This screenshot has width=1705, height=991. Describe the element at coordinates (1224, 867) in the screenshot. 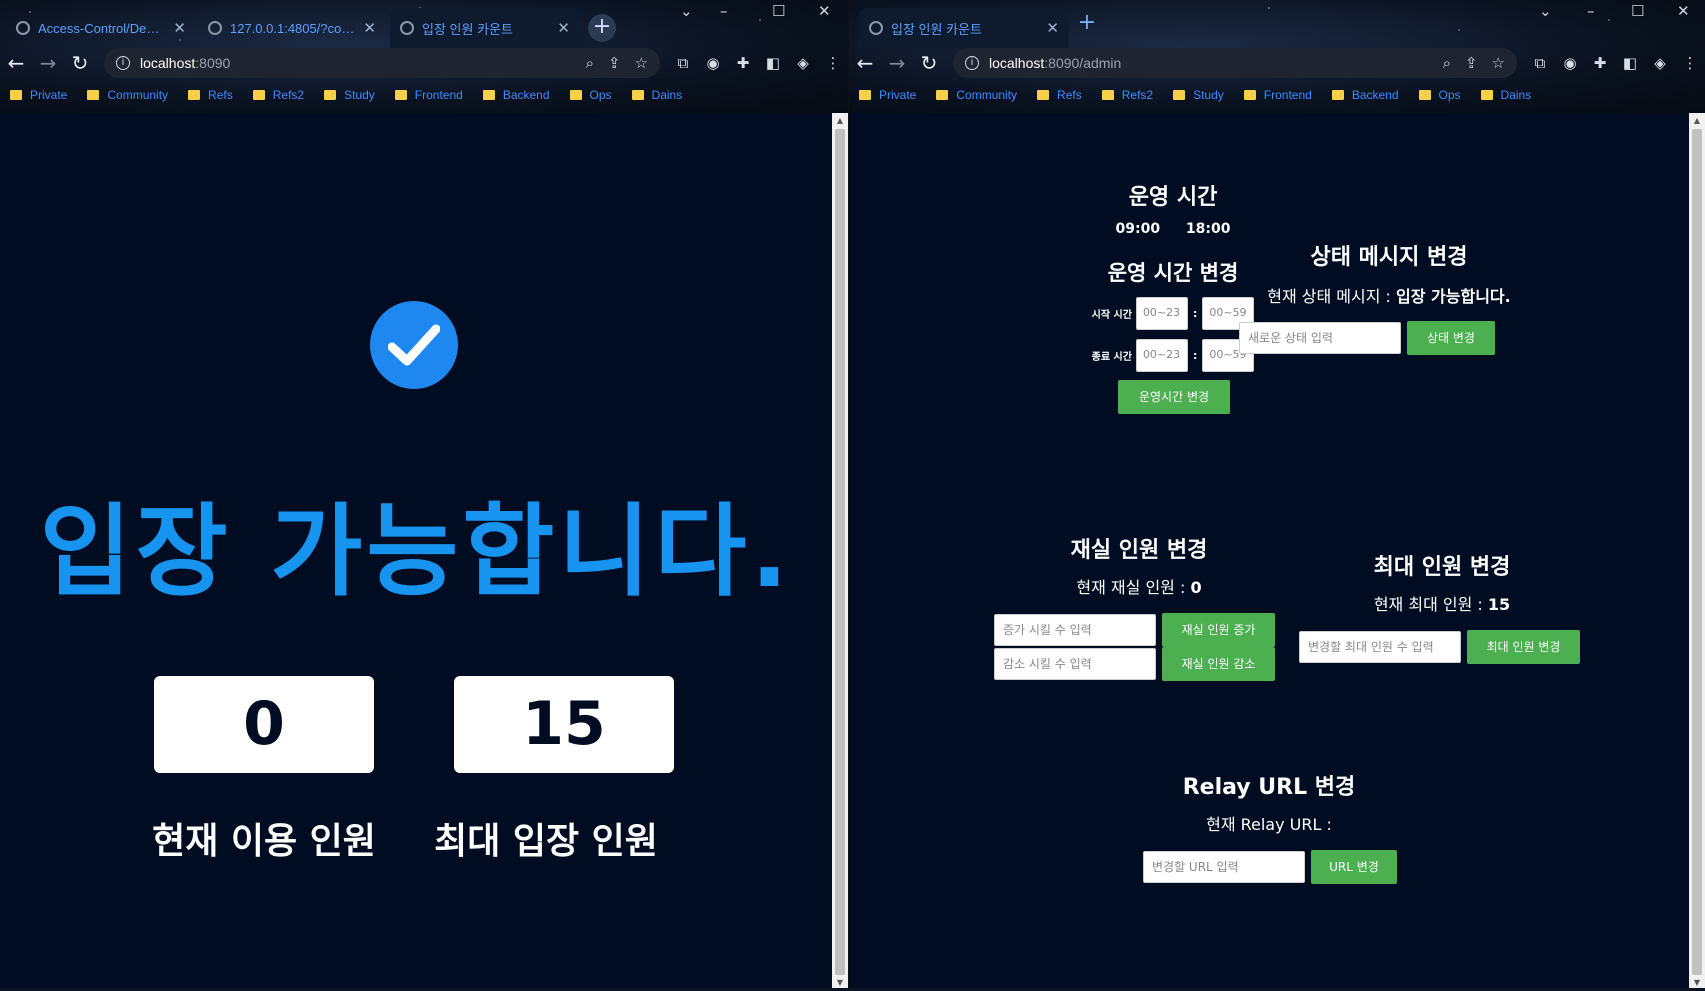

I see `relay-url-input: 변경할 URL 입력` at that location.